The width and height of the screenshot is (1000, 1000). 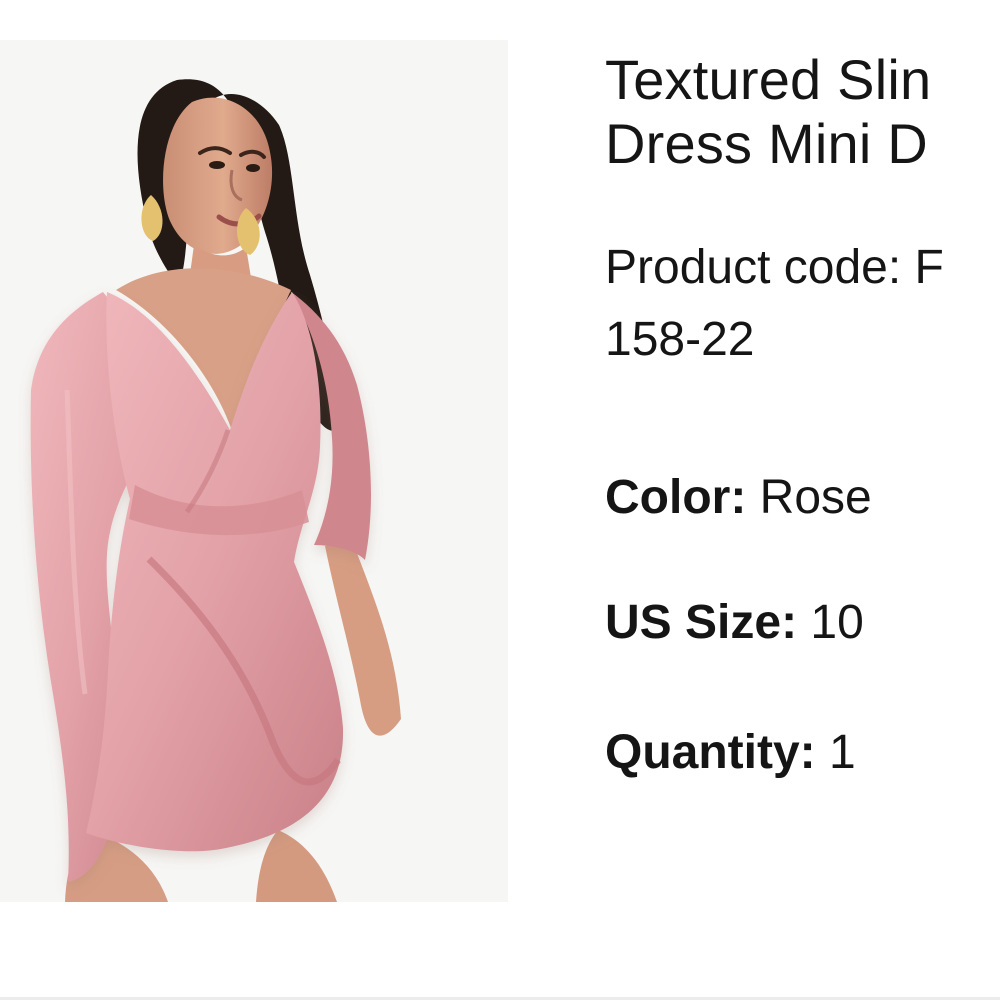 What do you see at coordinates (815, 497) in the screenshot?
I see `color-value: Rose` at bounding box center [815, 497].